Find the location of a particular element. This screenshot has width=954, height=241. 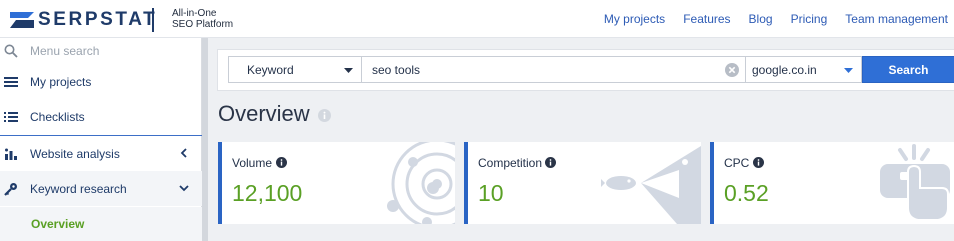

logo-mark-icon is located at coordinates (22, 20).